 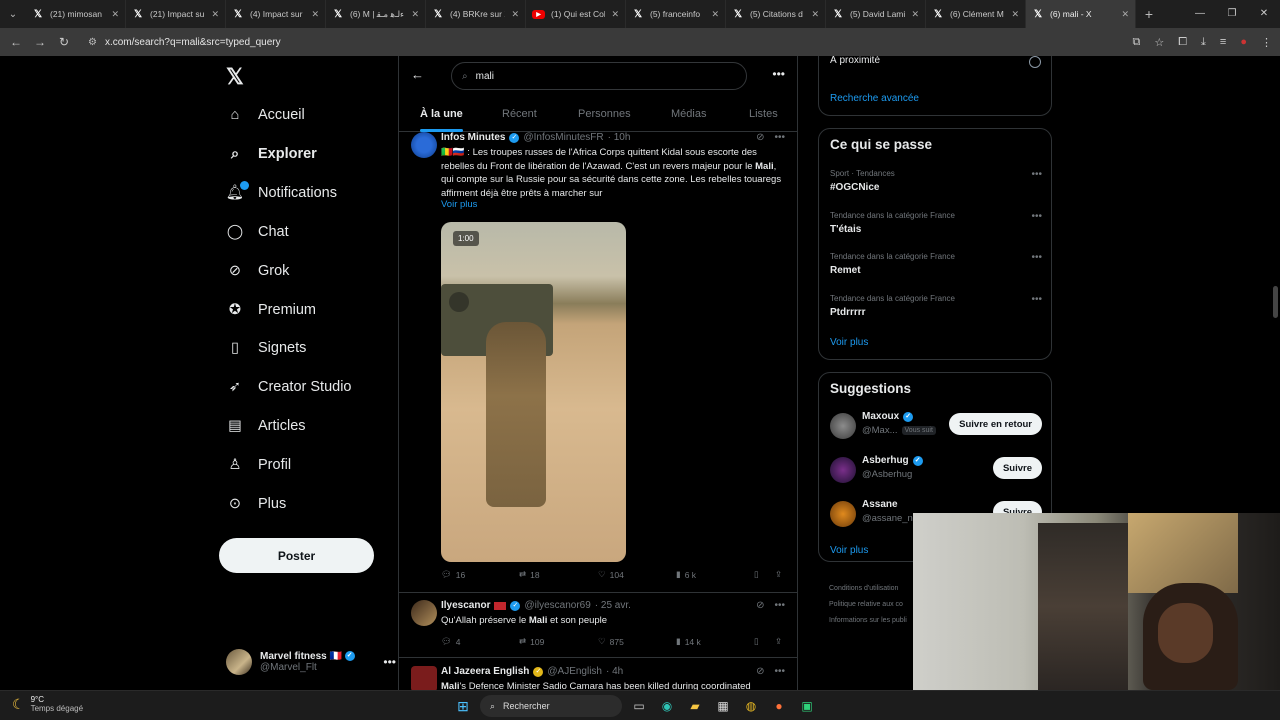 I want to click on like-button: ♡ 875, so click(x=611, y=641).